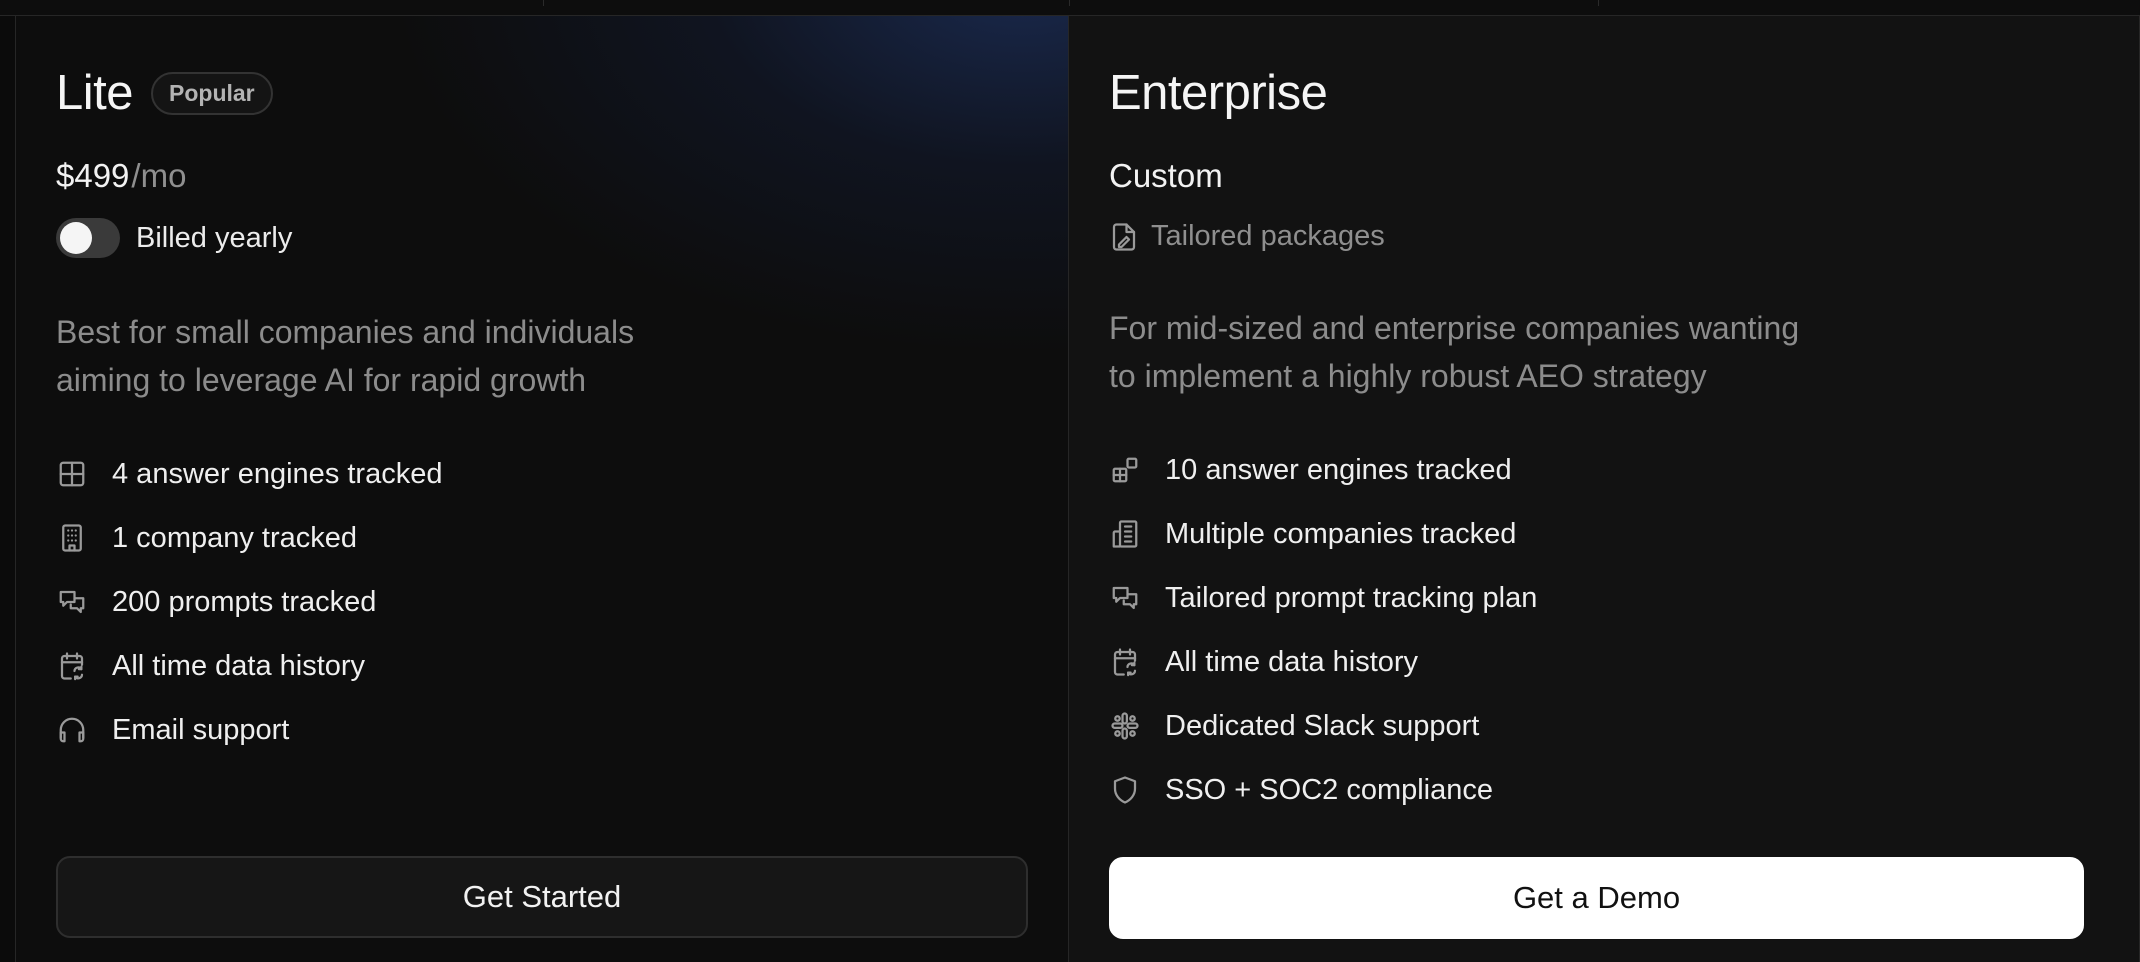 The image size is (2140, 962). What do you see at coordinates (1329, 789) in the screenshot?
I see `feature-label: SSO + SOC2 compliance` at bounding box center [1329, 789].